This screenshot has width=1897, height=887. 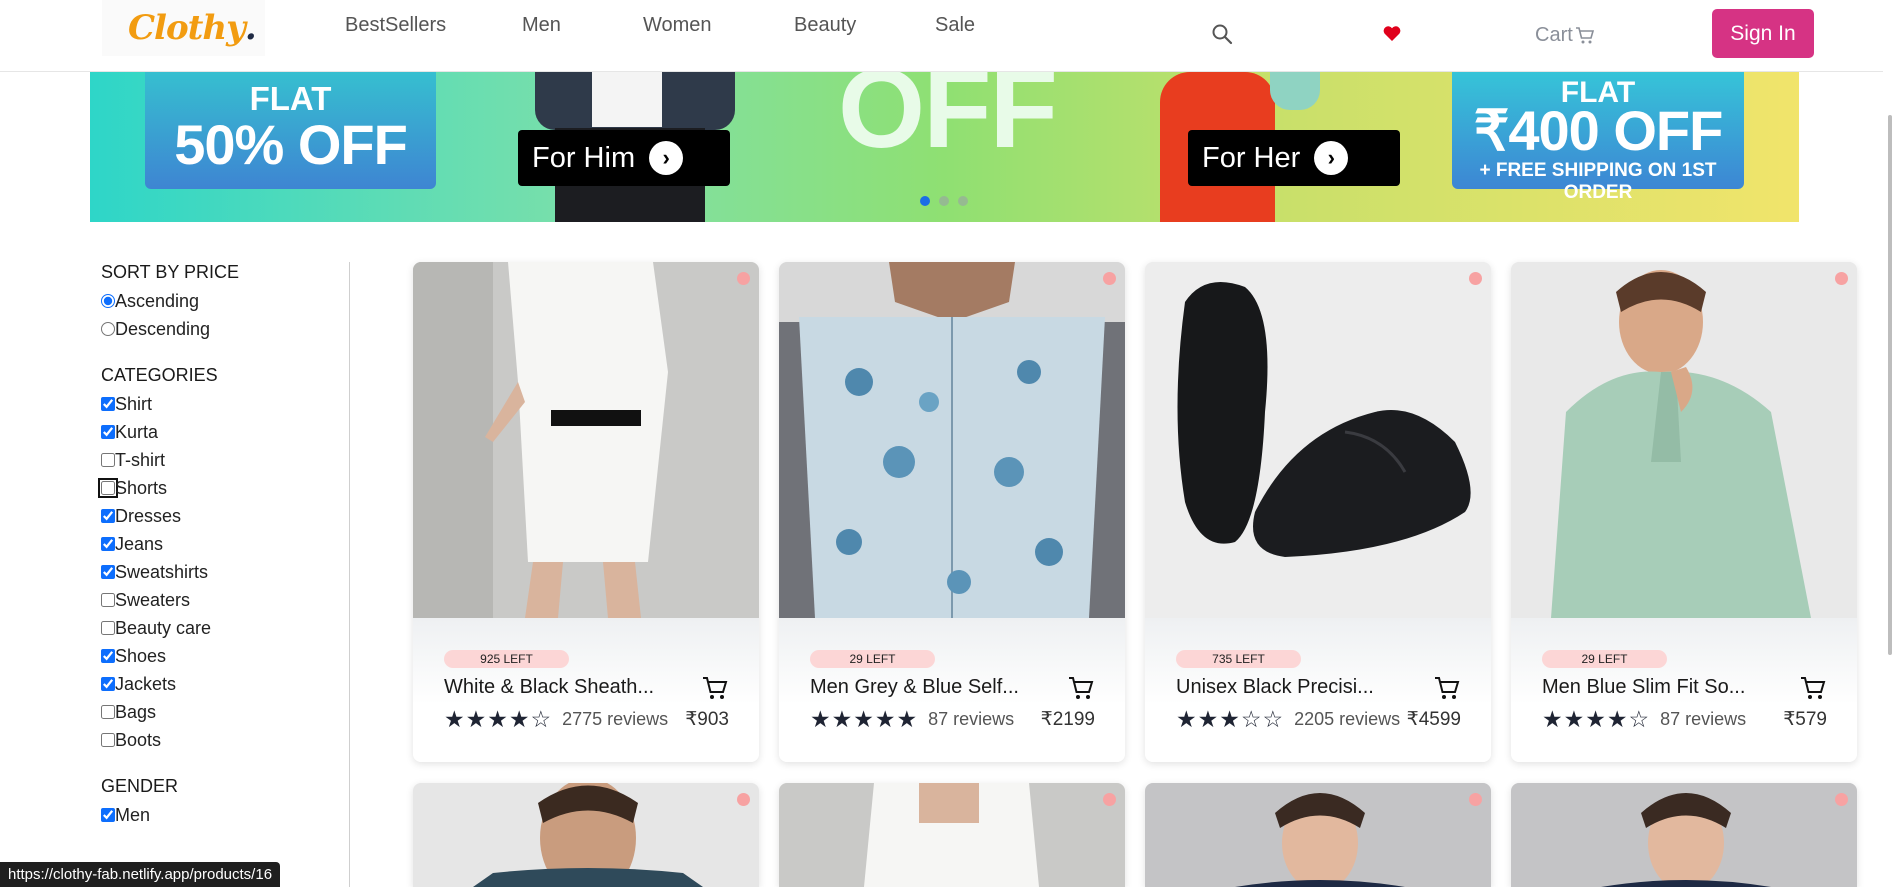 What do you see at coordinates (108, 628) in the screenshot?
I see `categories-checkbox-beauty-care` at bounding box center [108, 628].